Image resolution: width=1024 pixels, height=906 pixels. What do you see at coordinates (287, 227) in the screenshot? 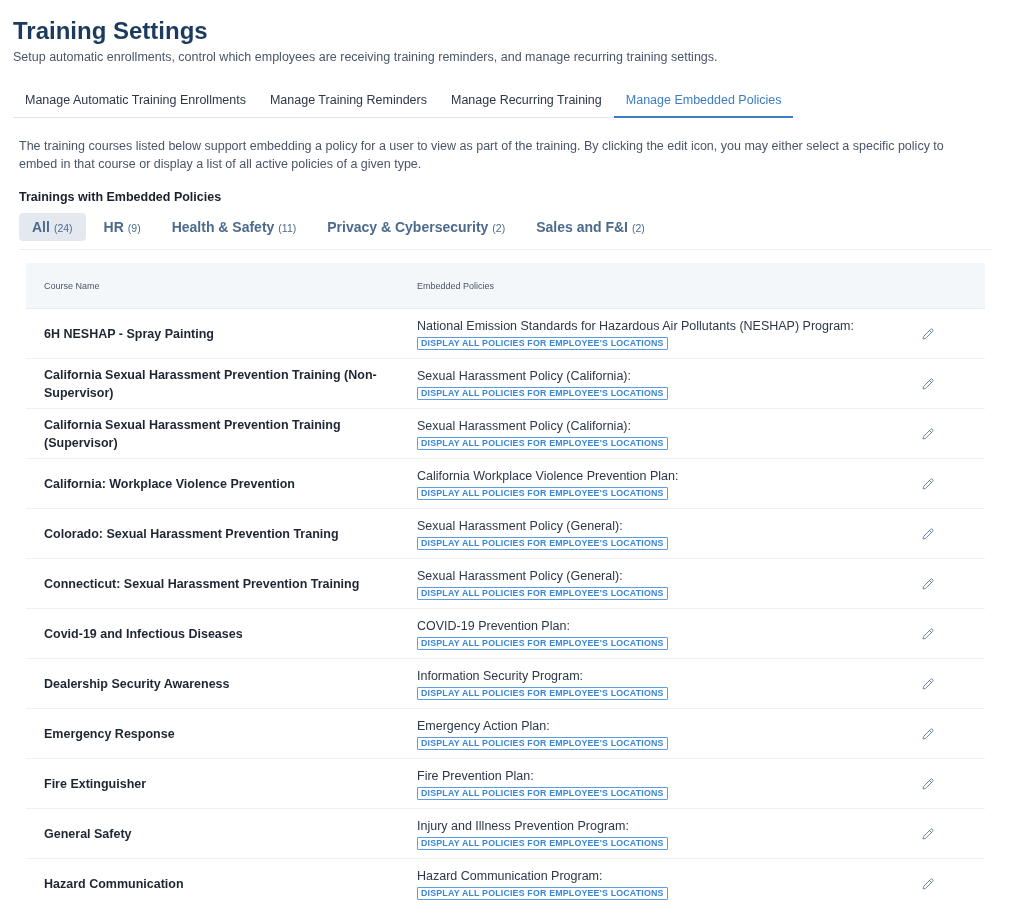
I see `filter-count: (11)` at bounding box center [287, 227].